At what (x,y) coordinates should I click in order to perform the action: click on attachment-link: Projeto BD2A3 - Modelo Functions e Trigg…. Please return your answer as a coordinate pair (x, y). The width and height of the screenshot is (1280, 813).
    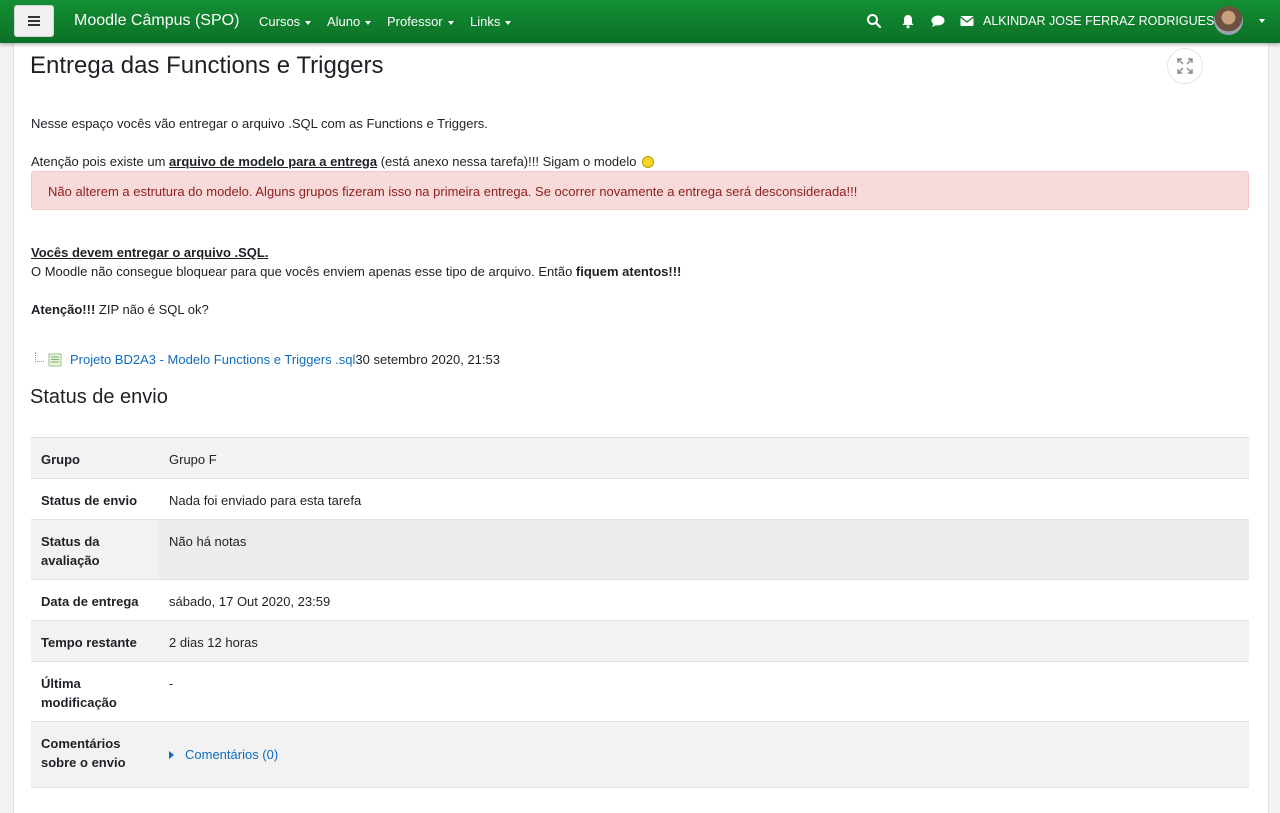
    Looking at the image, I should click on (212, 359).